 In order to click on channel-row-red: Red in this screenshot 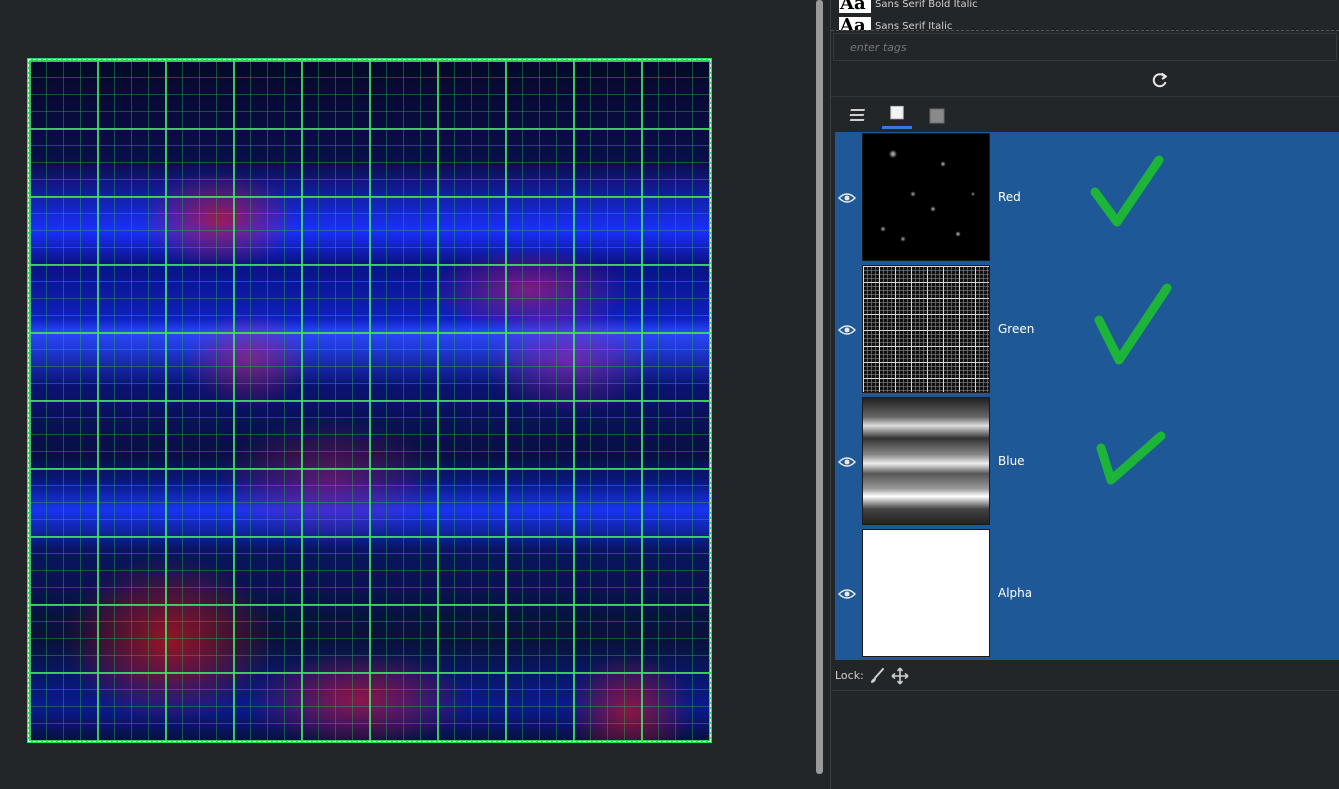, I will do `click(1087, 198)`.